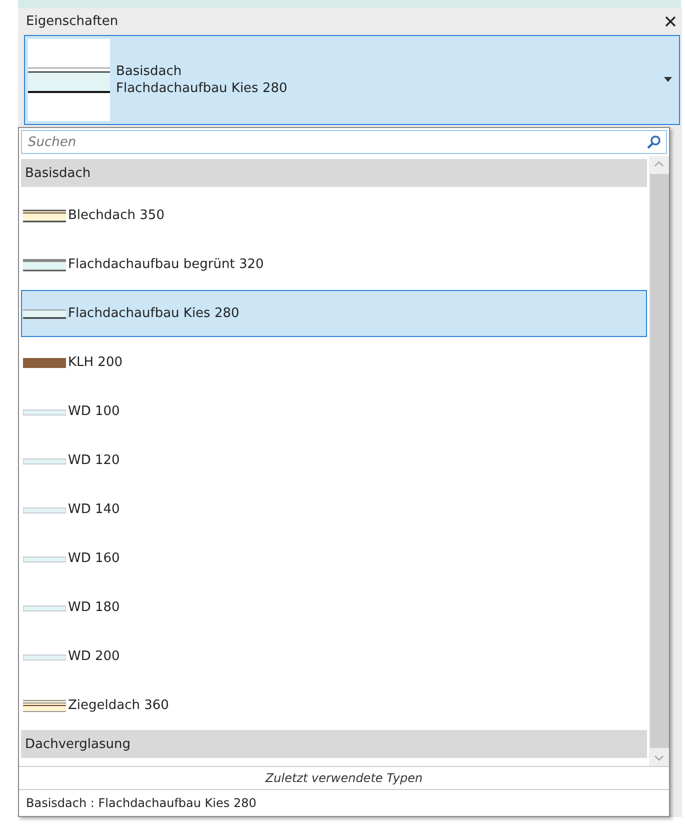 The height and width of the screenshot is (832, 685). What do you see at coordinates (654, 142) in the screenshot?
I see `search-icon` at bounding box center [654, 142].